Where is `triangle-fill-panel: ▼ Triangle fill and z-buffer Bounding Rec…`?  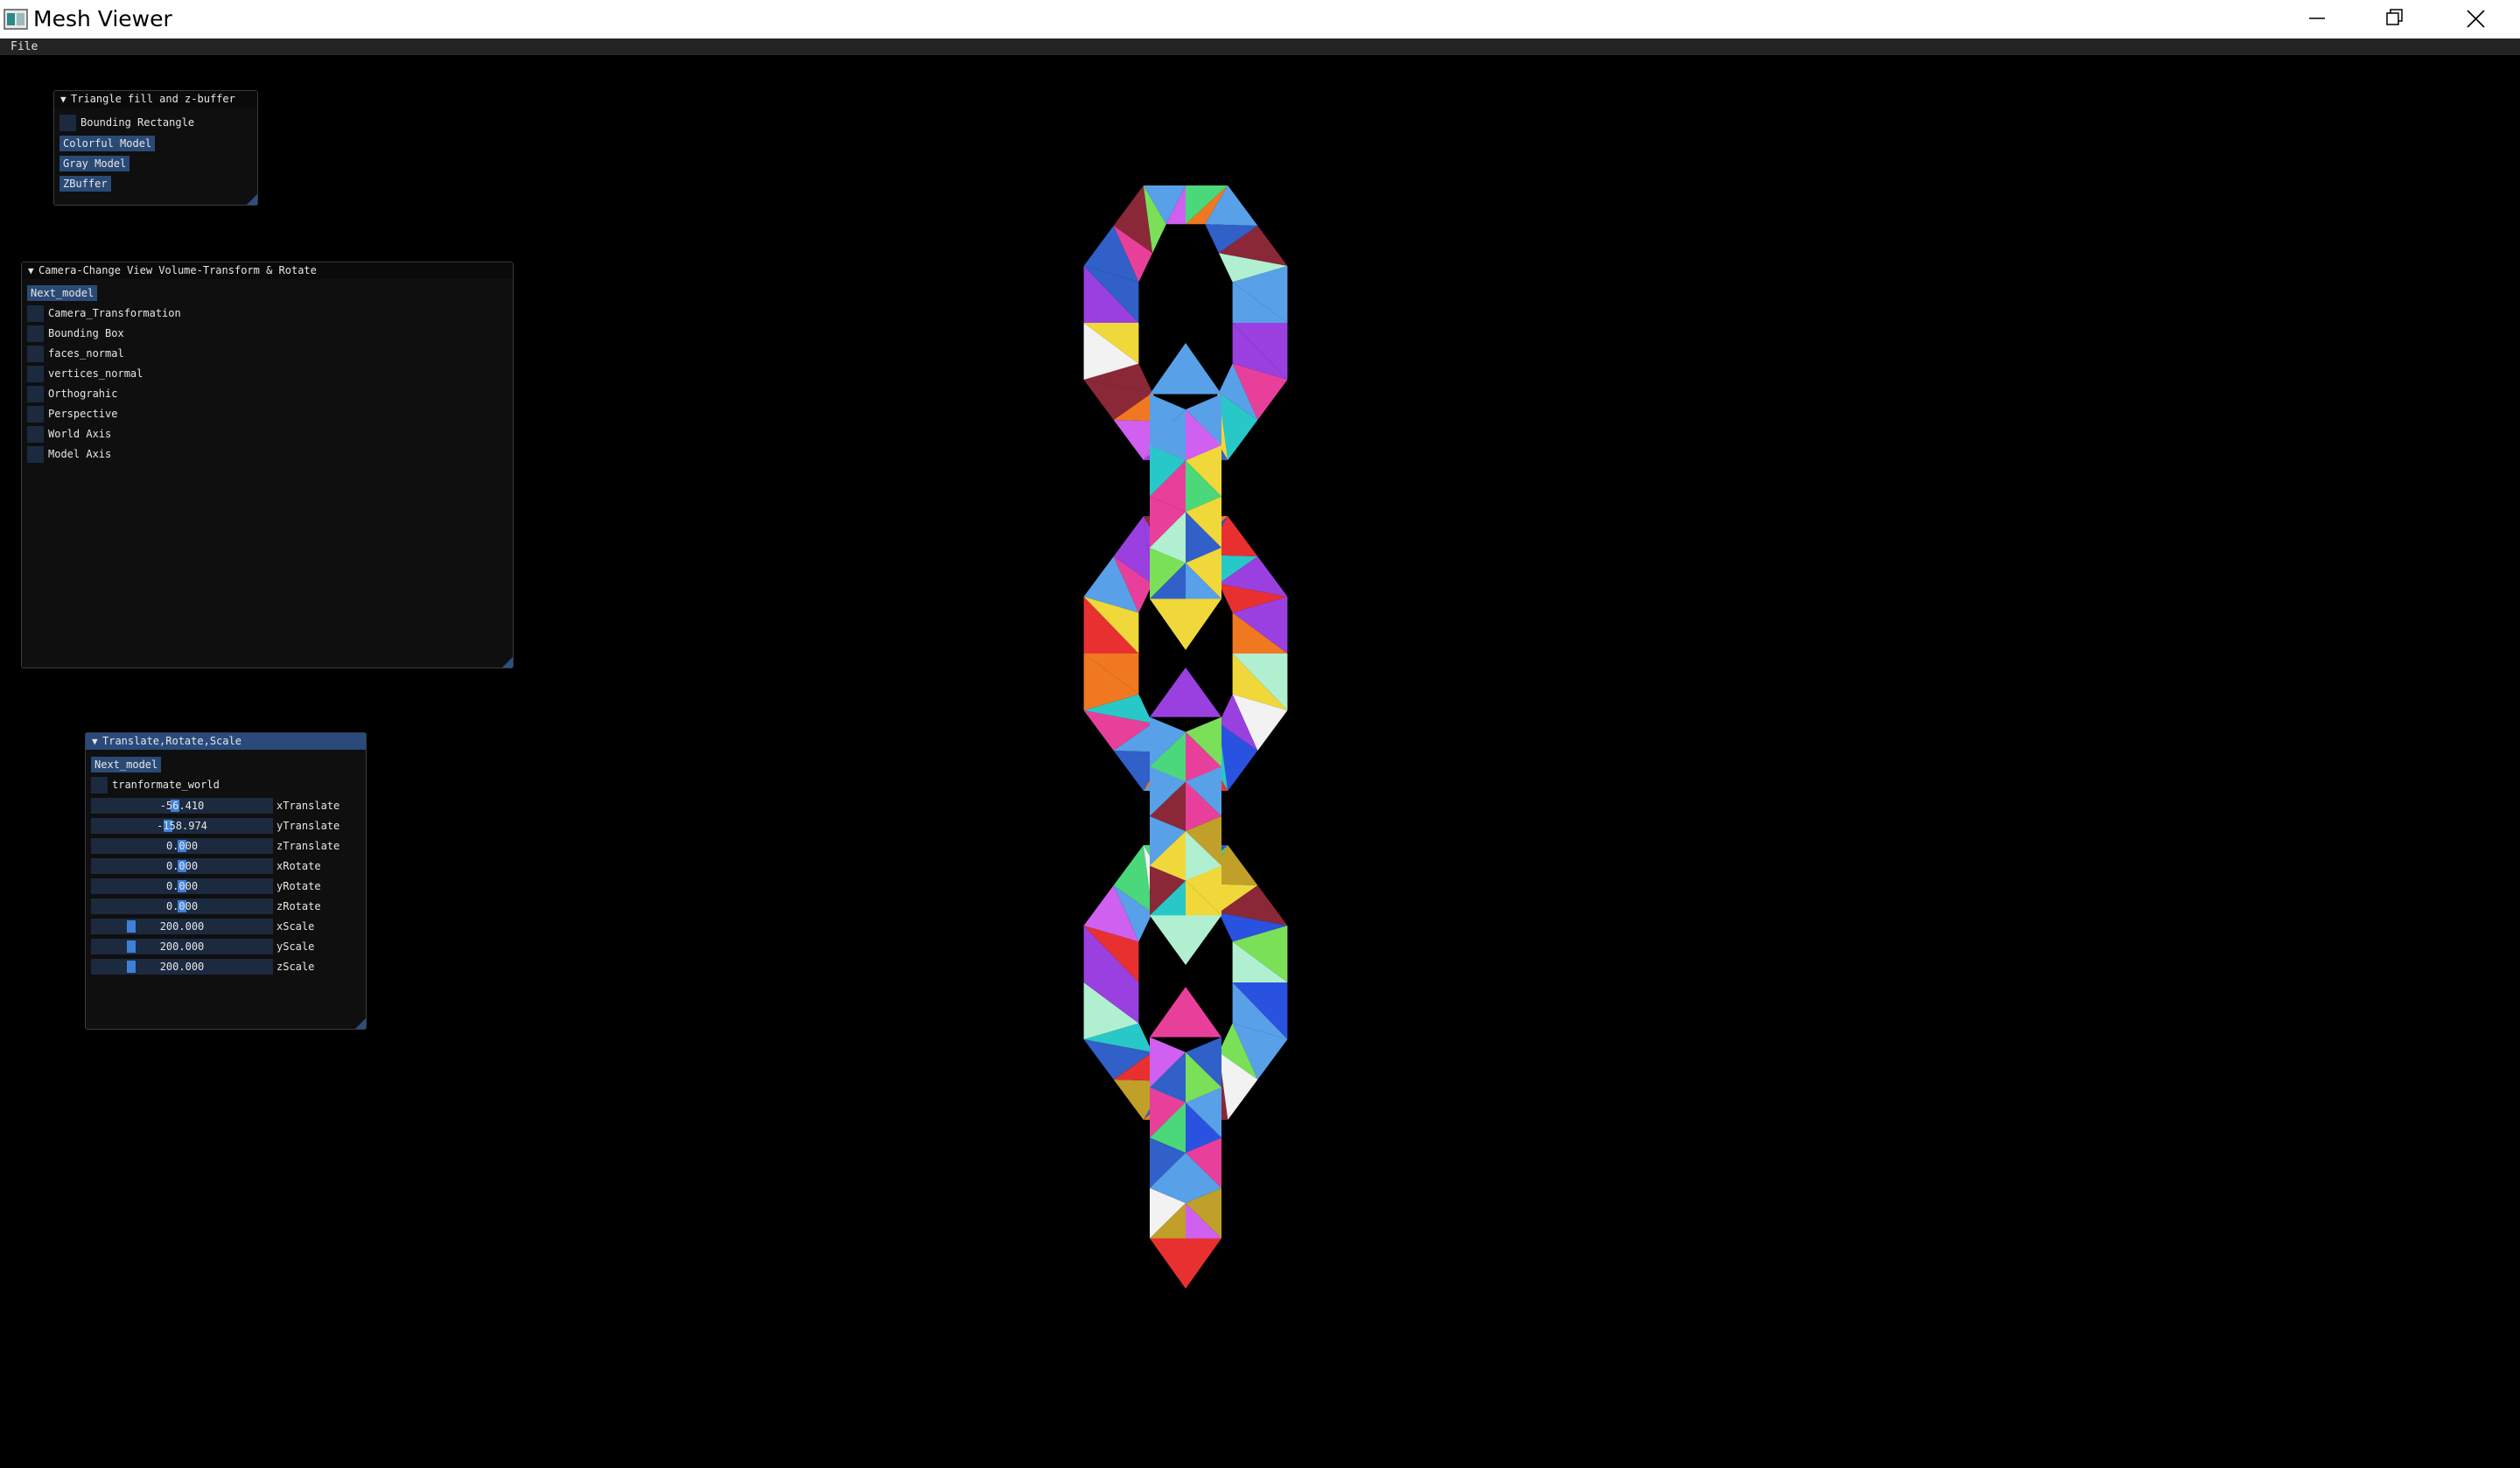
triangle-fill-panel: ▼ Triangle fill and z-buffer Bounding Rec… is located at coordinates (155, 148).